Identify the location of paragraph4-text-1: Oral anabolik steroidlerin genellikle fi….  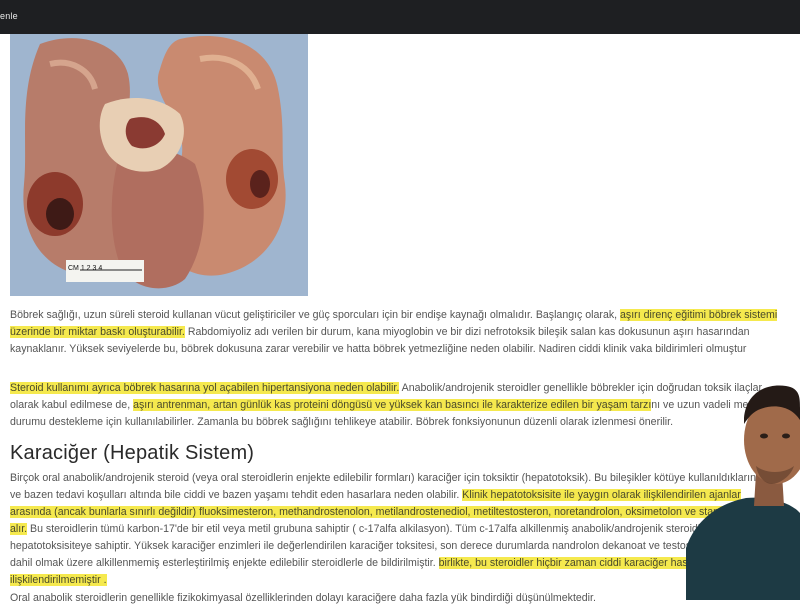
(303, 598).